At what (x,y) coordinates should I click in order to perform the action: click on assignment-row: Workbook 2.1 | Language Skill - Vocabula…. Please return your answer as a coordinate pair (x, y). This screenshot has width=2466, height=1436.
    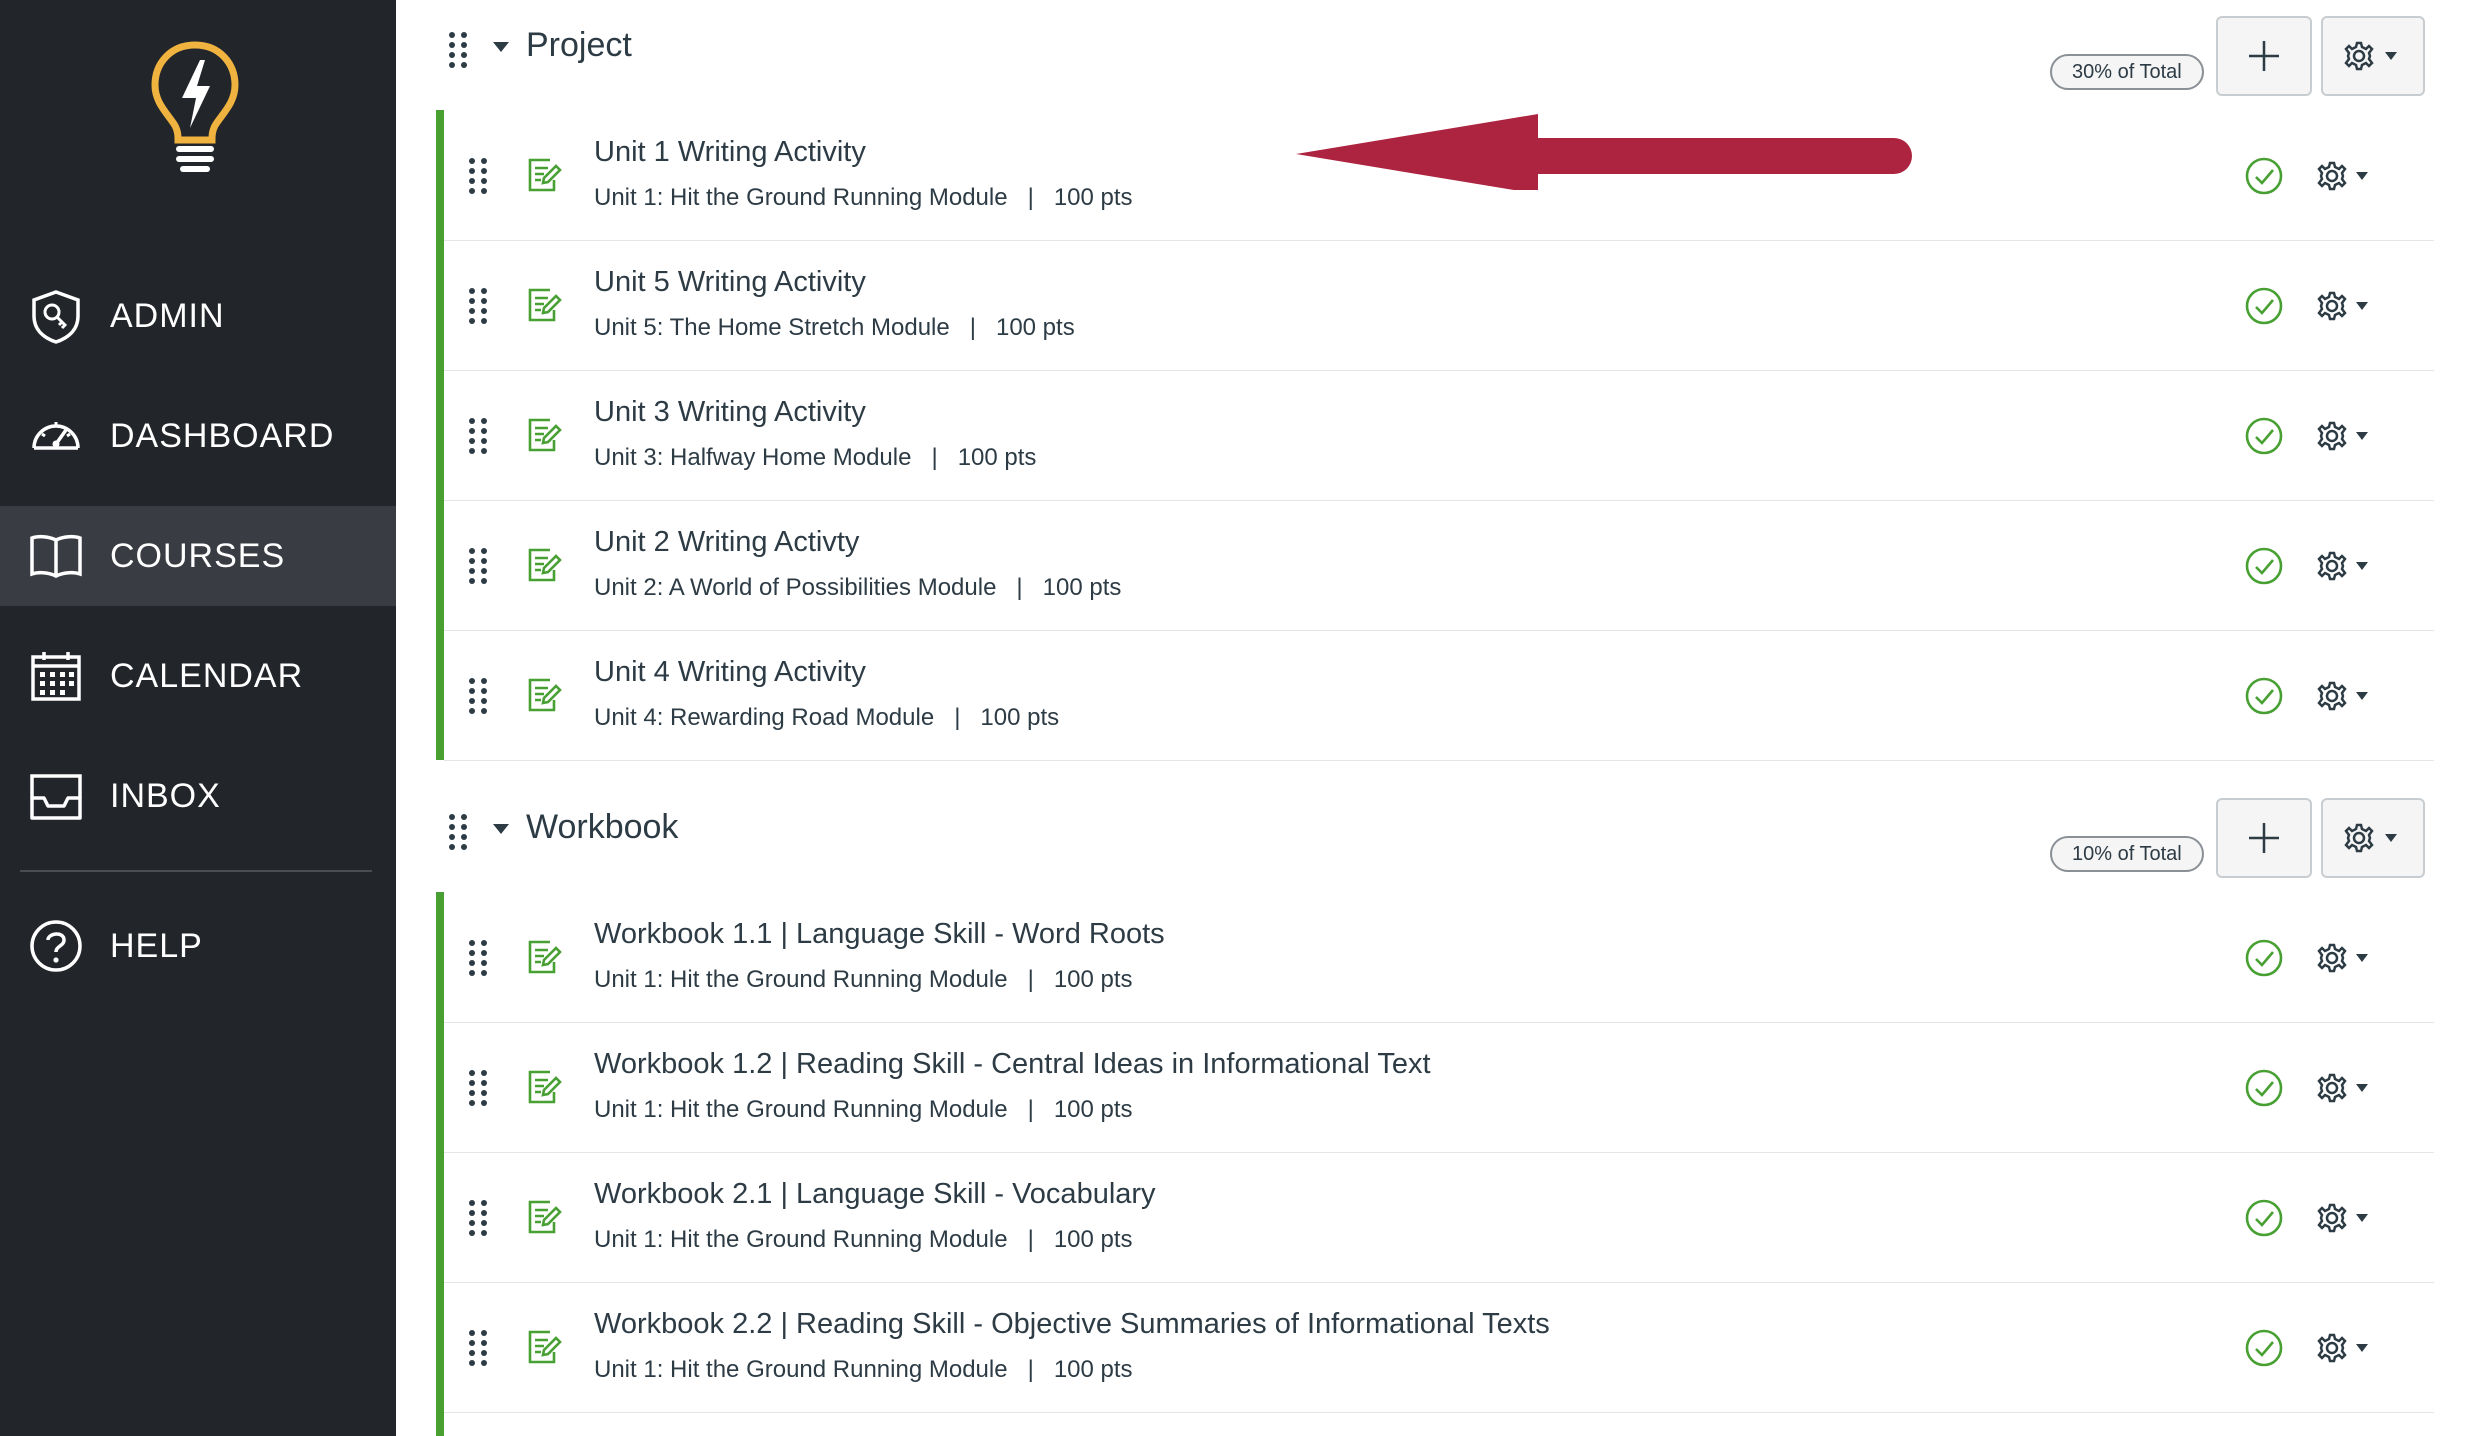
    Looking at the image, I should click on (1439, 1217).